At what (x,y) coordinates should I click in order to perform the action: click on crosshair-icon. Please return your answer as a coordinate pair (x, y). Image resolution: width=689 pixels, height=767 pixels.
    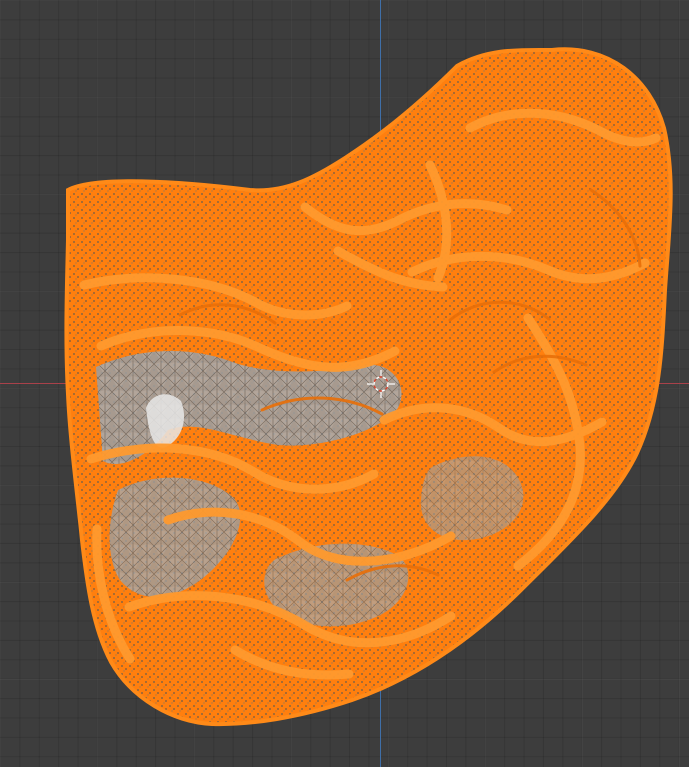
    Looking at the image, I should click on (381, 384).